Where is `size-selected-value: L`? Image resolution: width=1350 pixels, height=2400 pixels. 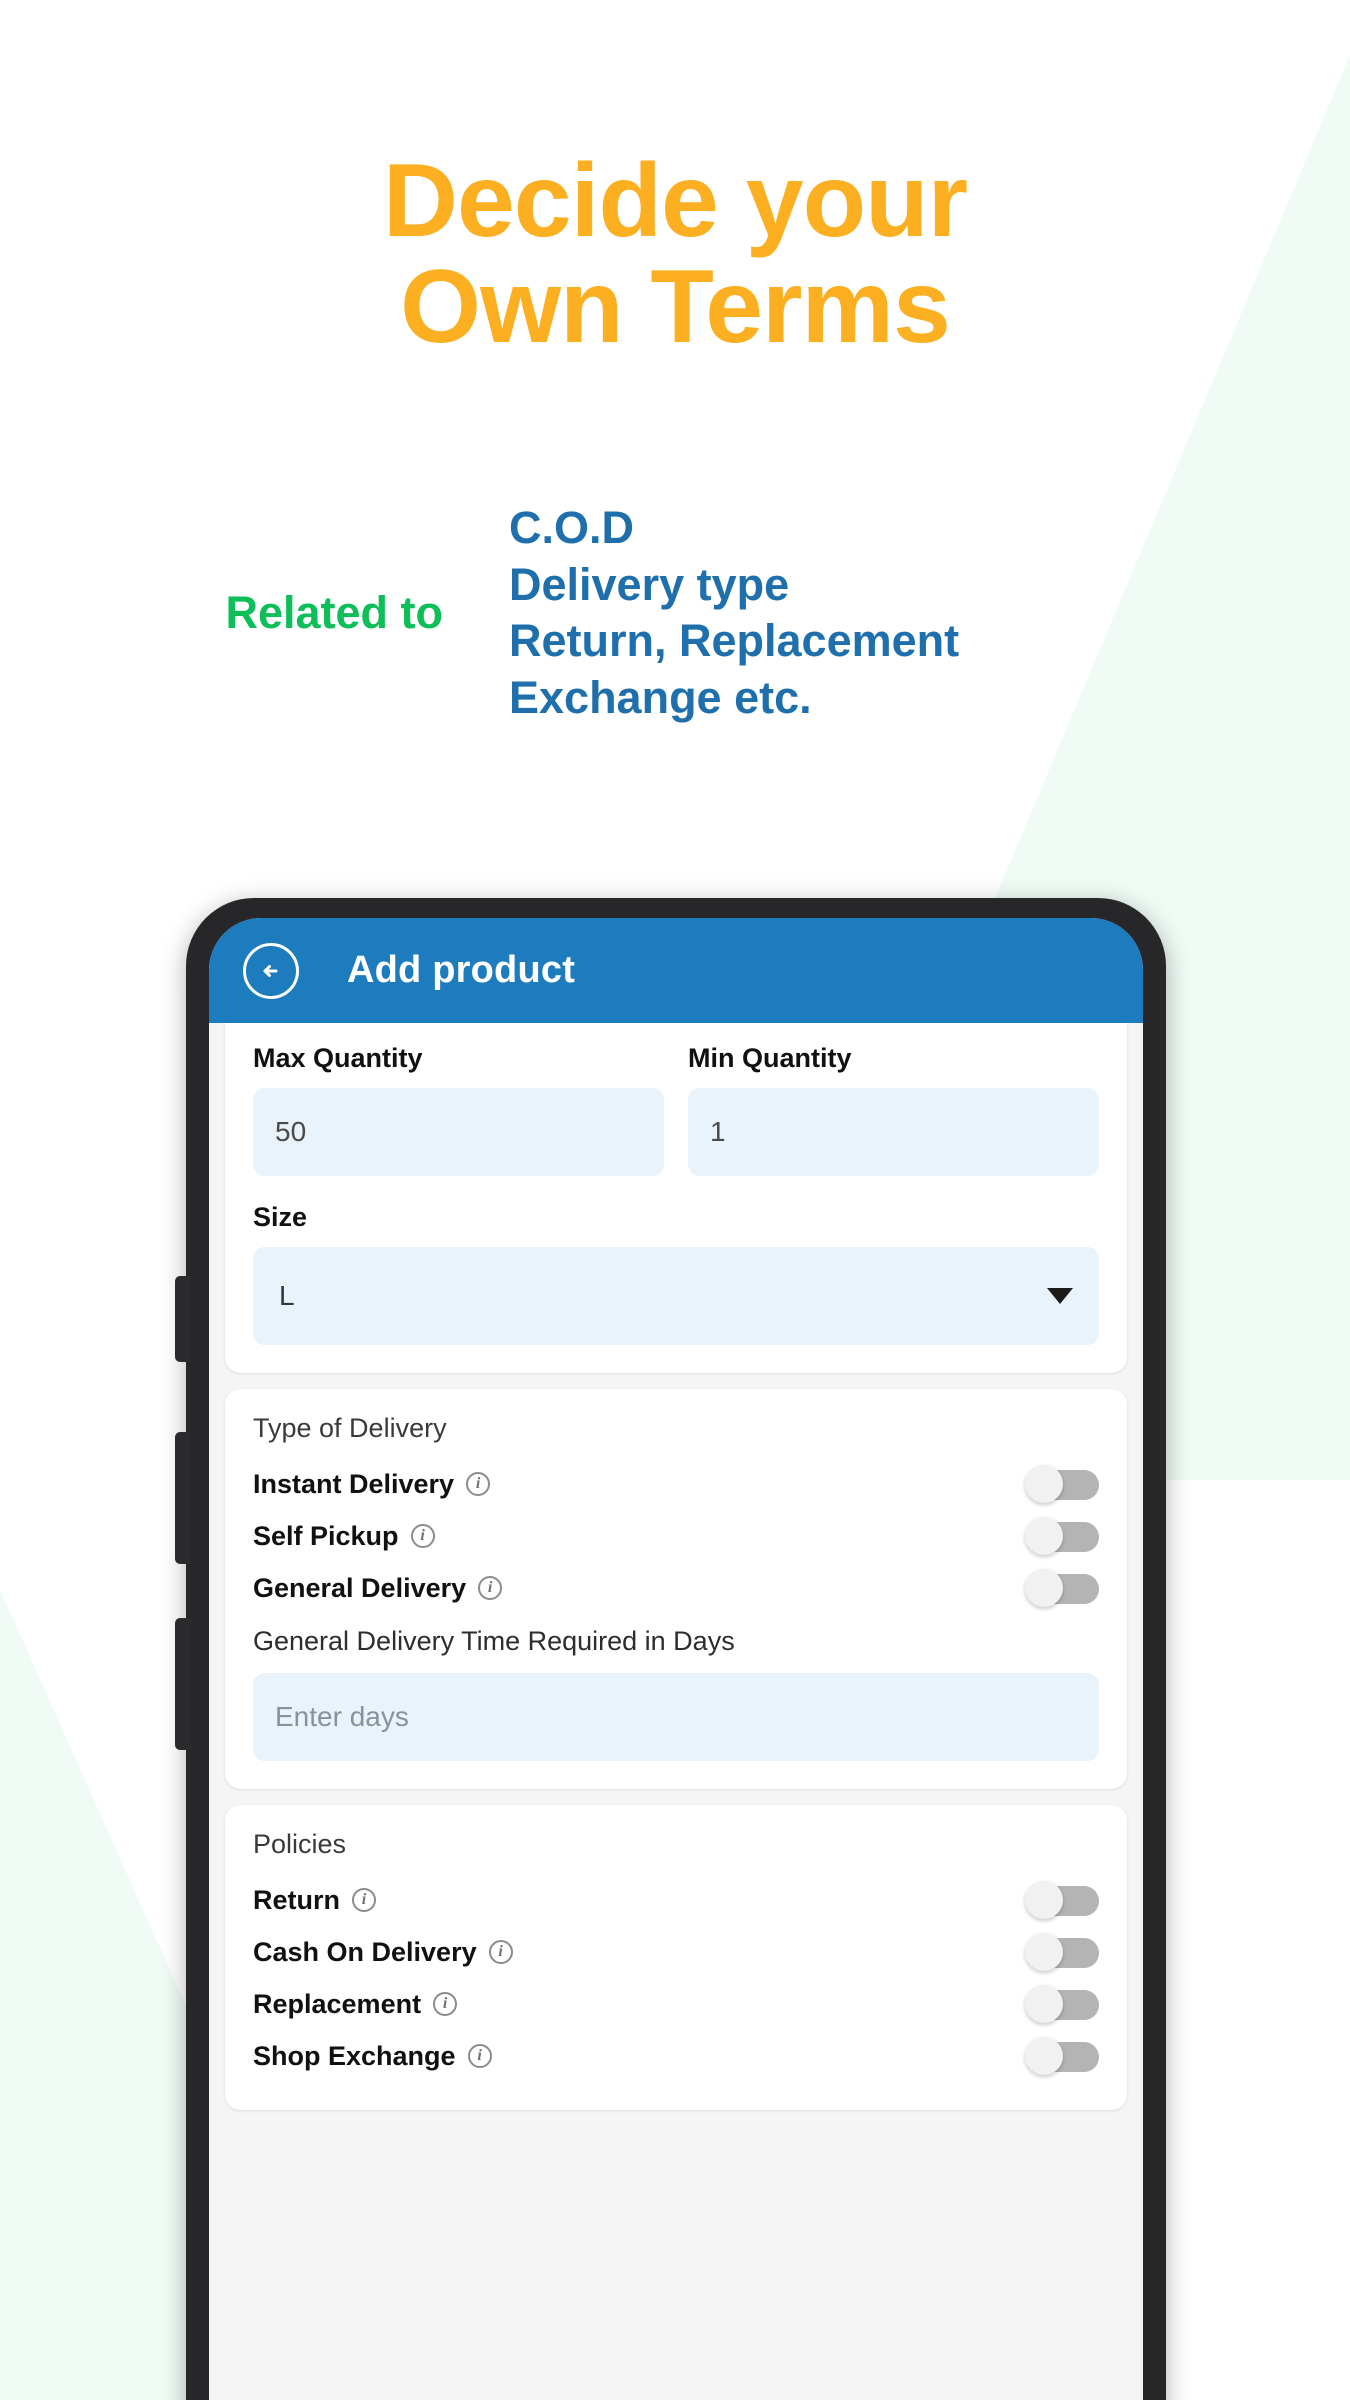
size-selected-value: L is located at coordinates (287, 1295).